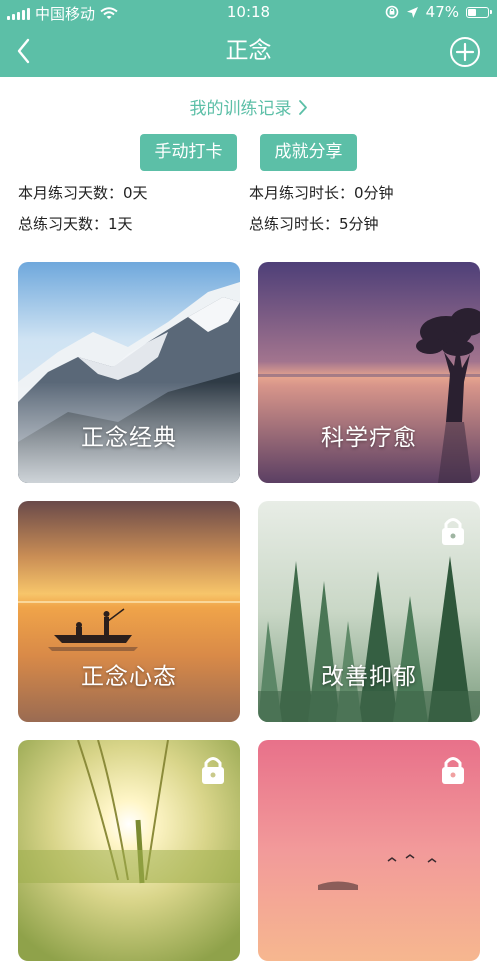 This screenshot has width=497, height=961. I want to click on status-right: 47%, so click(438, 12).